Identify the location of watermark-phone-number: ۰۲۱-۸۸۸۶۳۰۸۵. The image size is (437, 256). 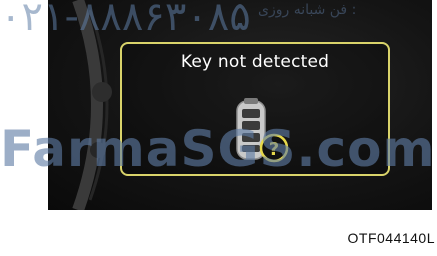
(125, 20).